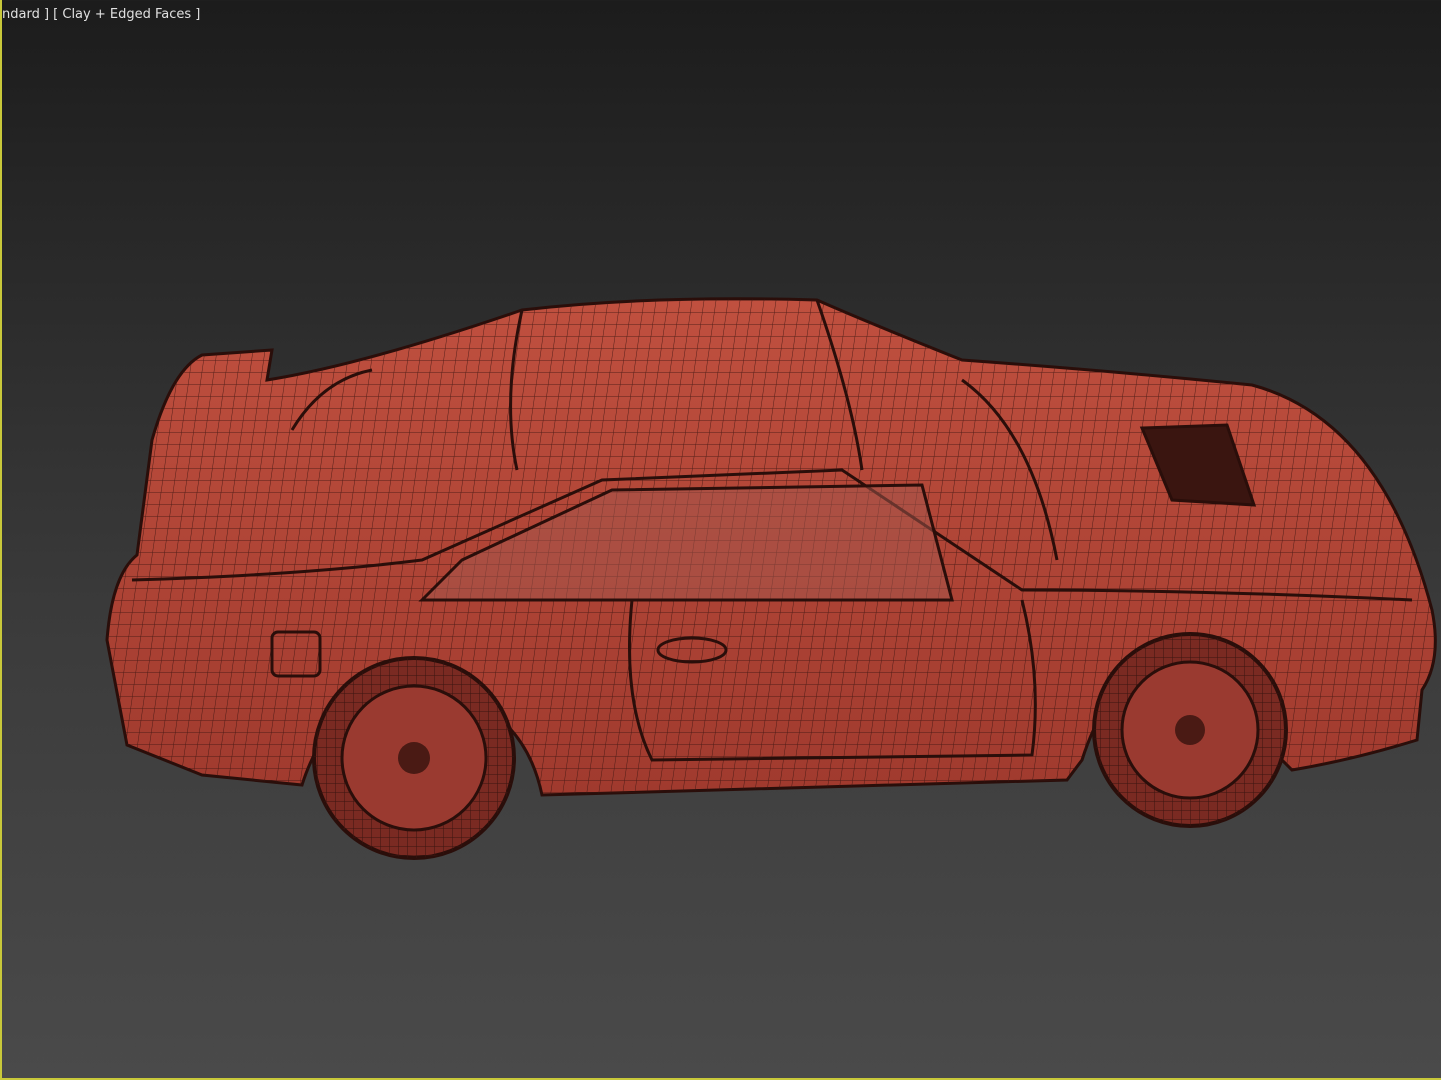  I want to click on rear-wheel, so click(414, 758).